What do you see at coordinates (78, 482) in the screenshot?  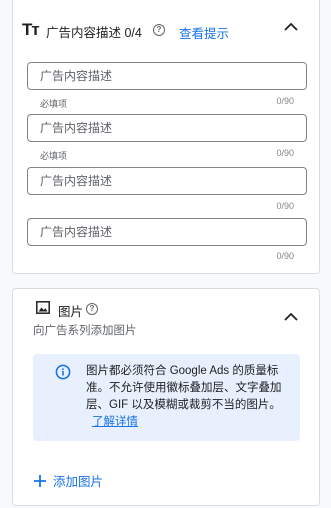 I see `add-image-label: 添加图片` at bounding box center [78, 482].